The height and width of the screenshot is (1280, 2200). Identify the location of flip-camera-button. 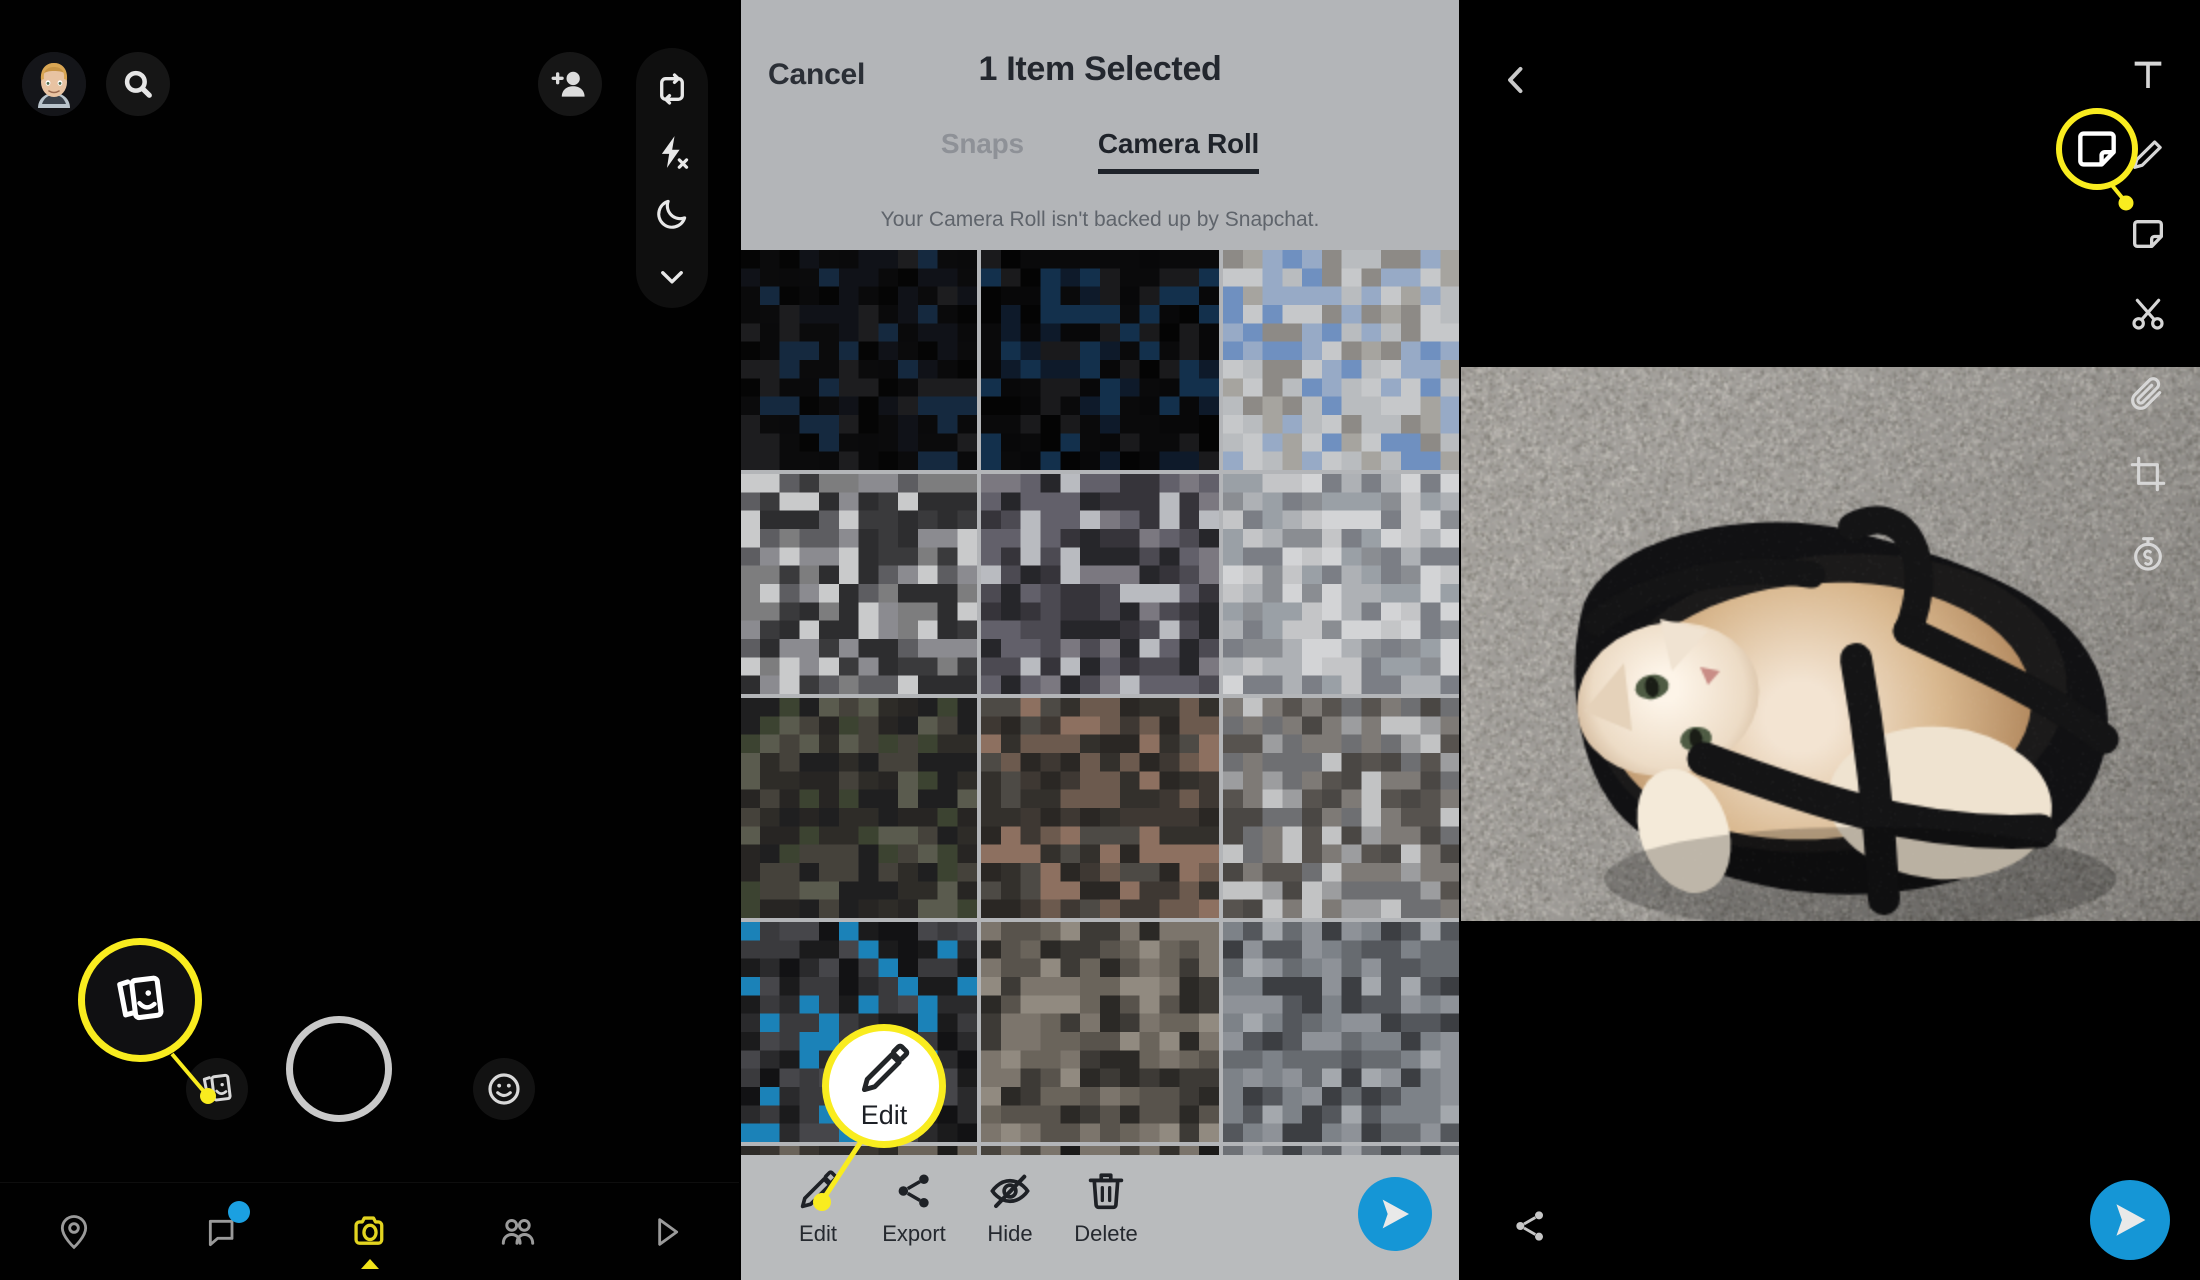
(672, 89).